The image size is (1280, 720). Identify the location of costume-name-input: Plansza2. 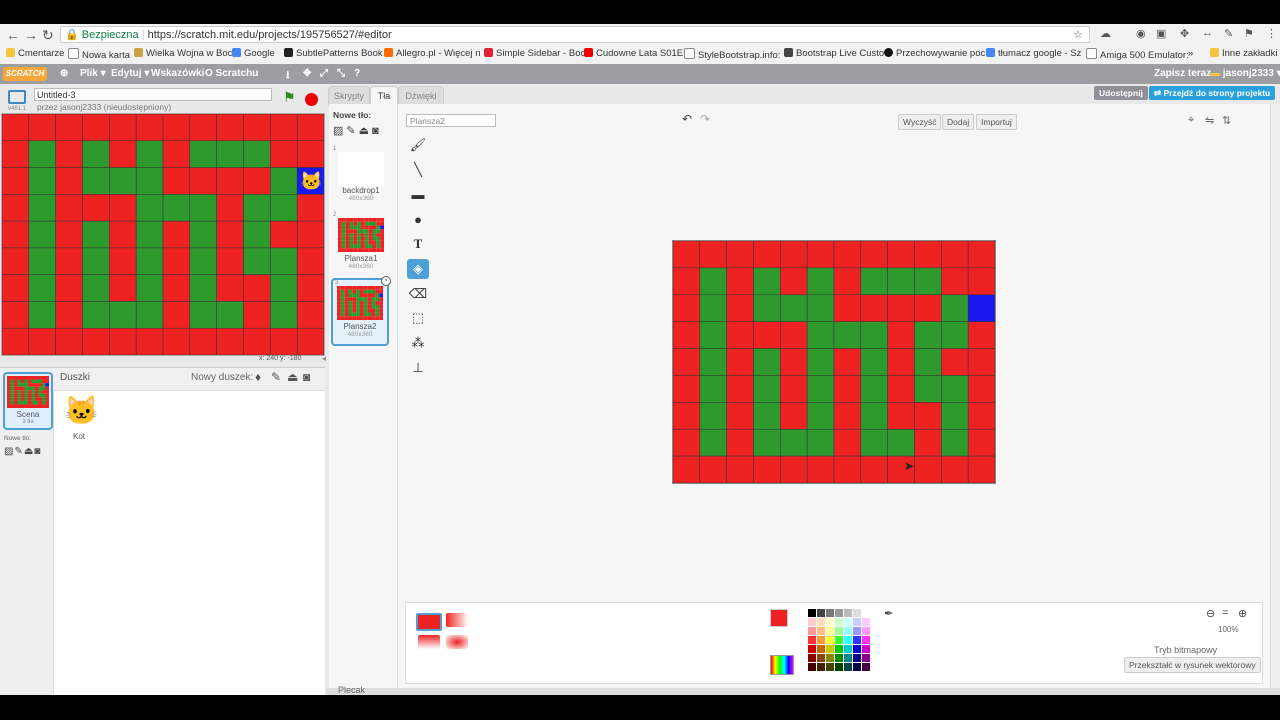
(451, 120).